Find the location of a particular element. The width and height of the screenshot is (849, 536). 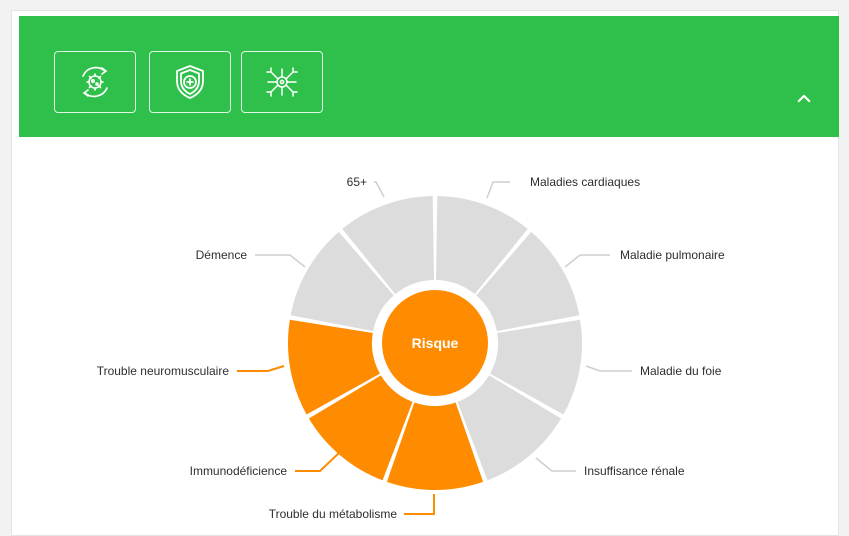

label-insuffisance-renale: Insuffisance rénale is located at coordinates (634, 471).